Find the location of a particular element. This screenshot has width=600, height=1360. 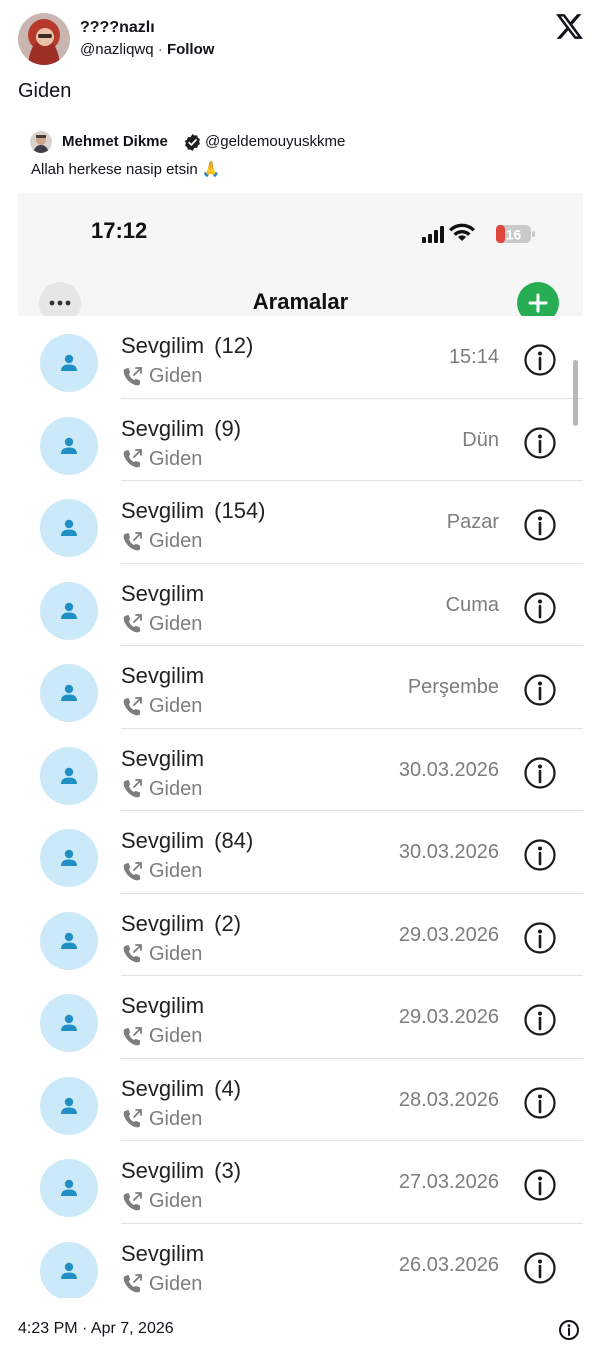

call-date: 27.03.2026 is located at coordinates (448, 1182).